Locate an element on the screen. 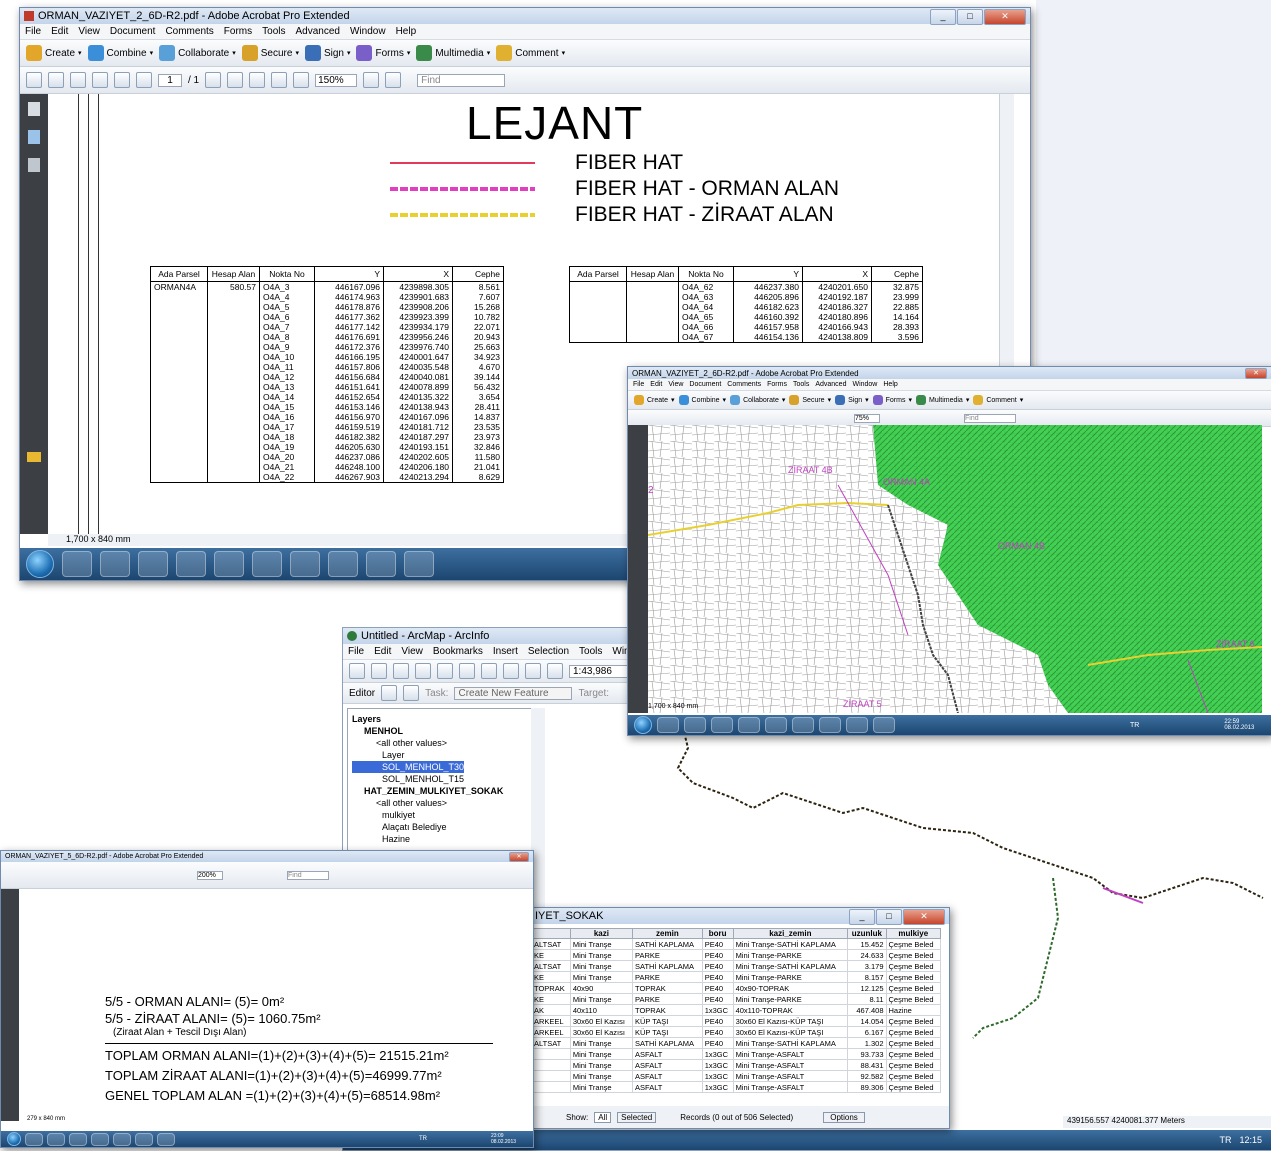 The image size is (1271, 1151). comment-button: Comment ▾ is located at coordinates (998, 400).